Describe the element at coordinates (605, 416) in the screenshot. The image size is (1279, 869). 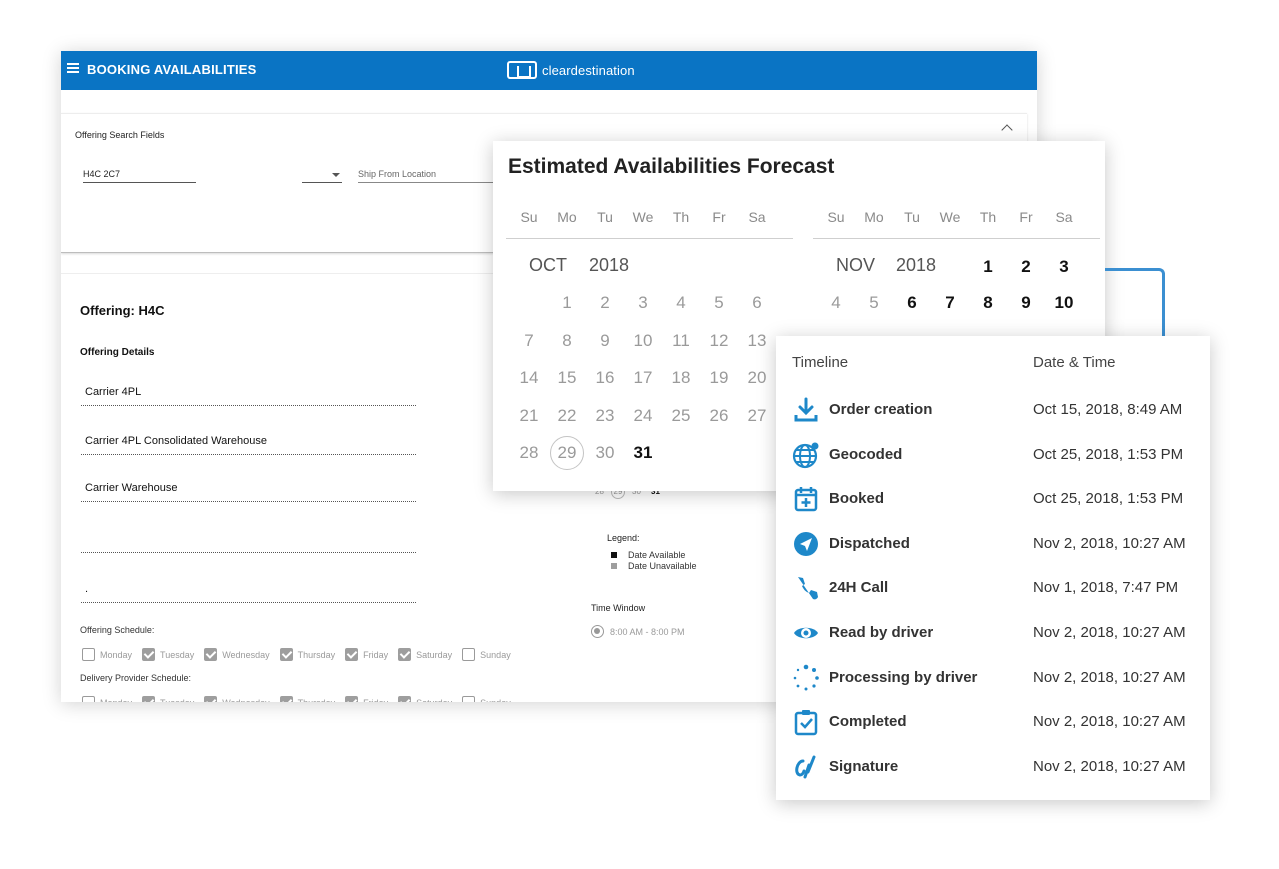
I see `day-unavailable: 23` at that location.